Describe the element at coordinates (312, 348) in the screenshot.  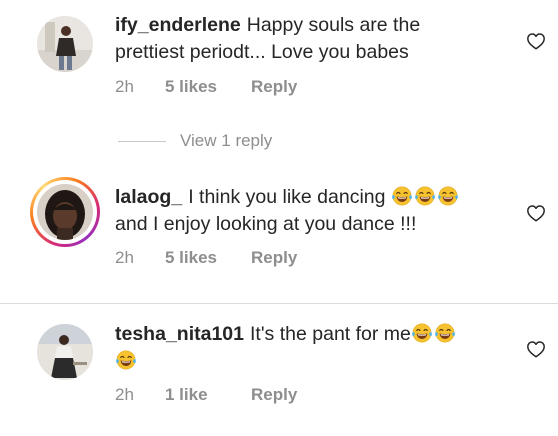
I see `comment-text: tesha_nita101 It's the pant for me` at that location.